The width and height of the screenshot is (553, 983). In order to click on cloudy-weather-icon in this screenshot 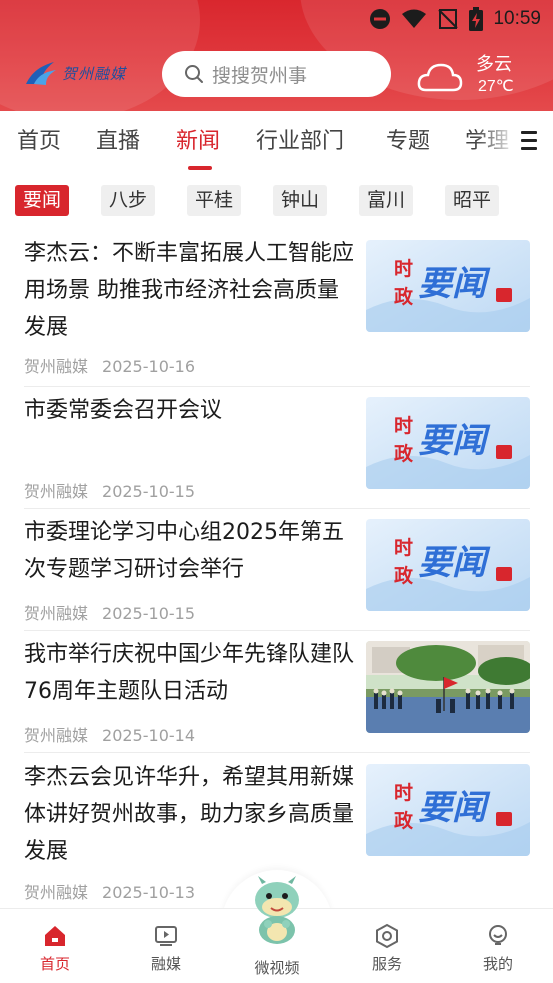, I will do `click(440, 77)`.